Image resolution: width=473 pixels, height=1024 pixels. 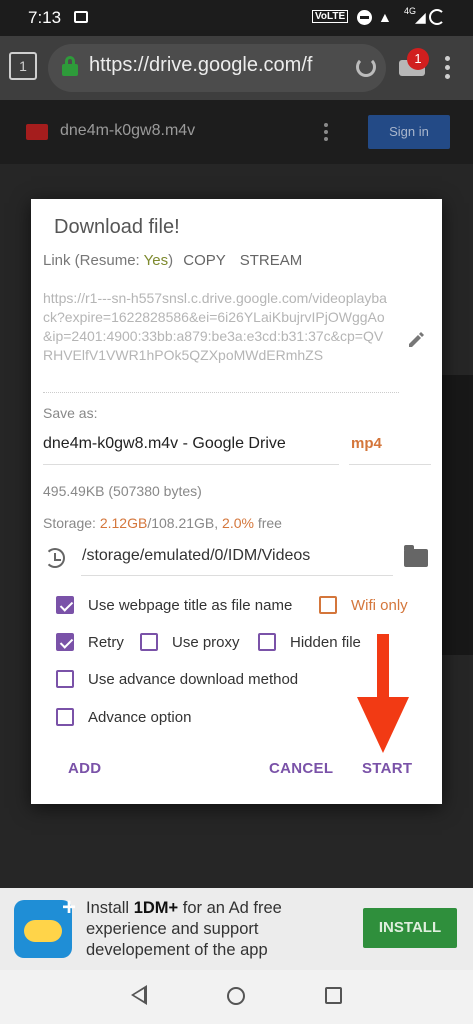 What do you see at coordinates (409, 132) in the screenshot?
I see `sign-in-button: Sign in` at bounding box center [409, 132].